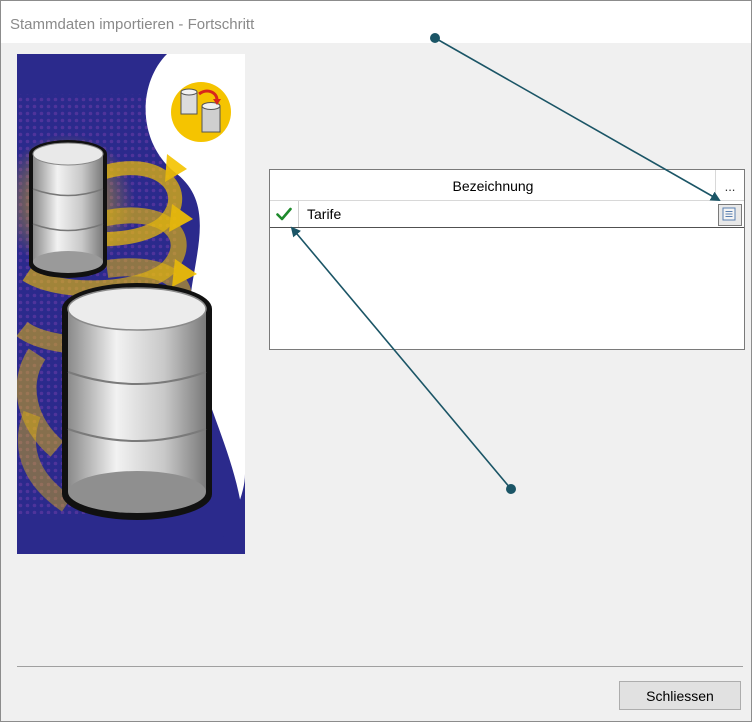  I want to click on row-label: Tarife, so click(324, 214).